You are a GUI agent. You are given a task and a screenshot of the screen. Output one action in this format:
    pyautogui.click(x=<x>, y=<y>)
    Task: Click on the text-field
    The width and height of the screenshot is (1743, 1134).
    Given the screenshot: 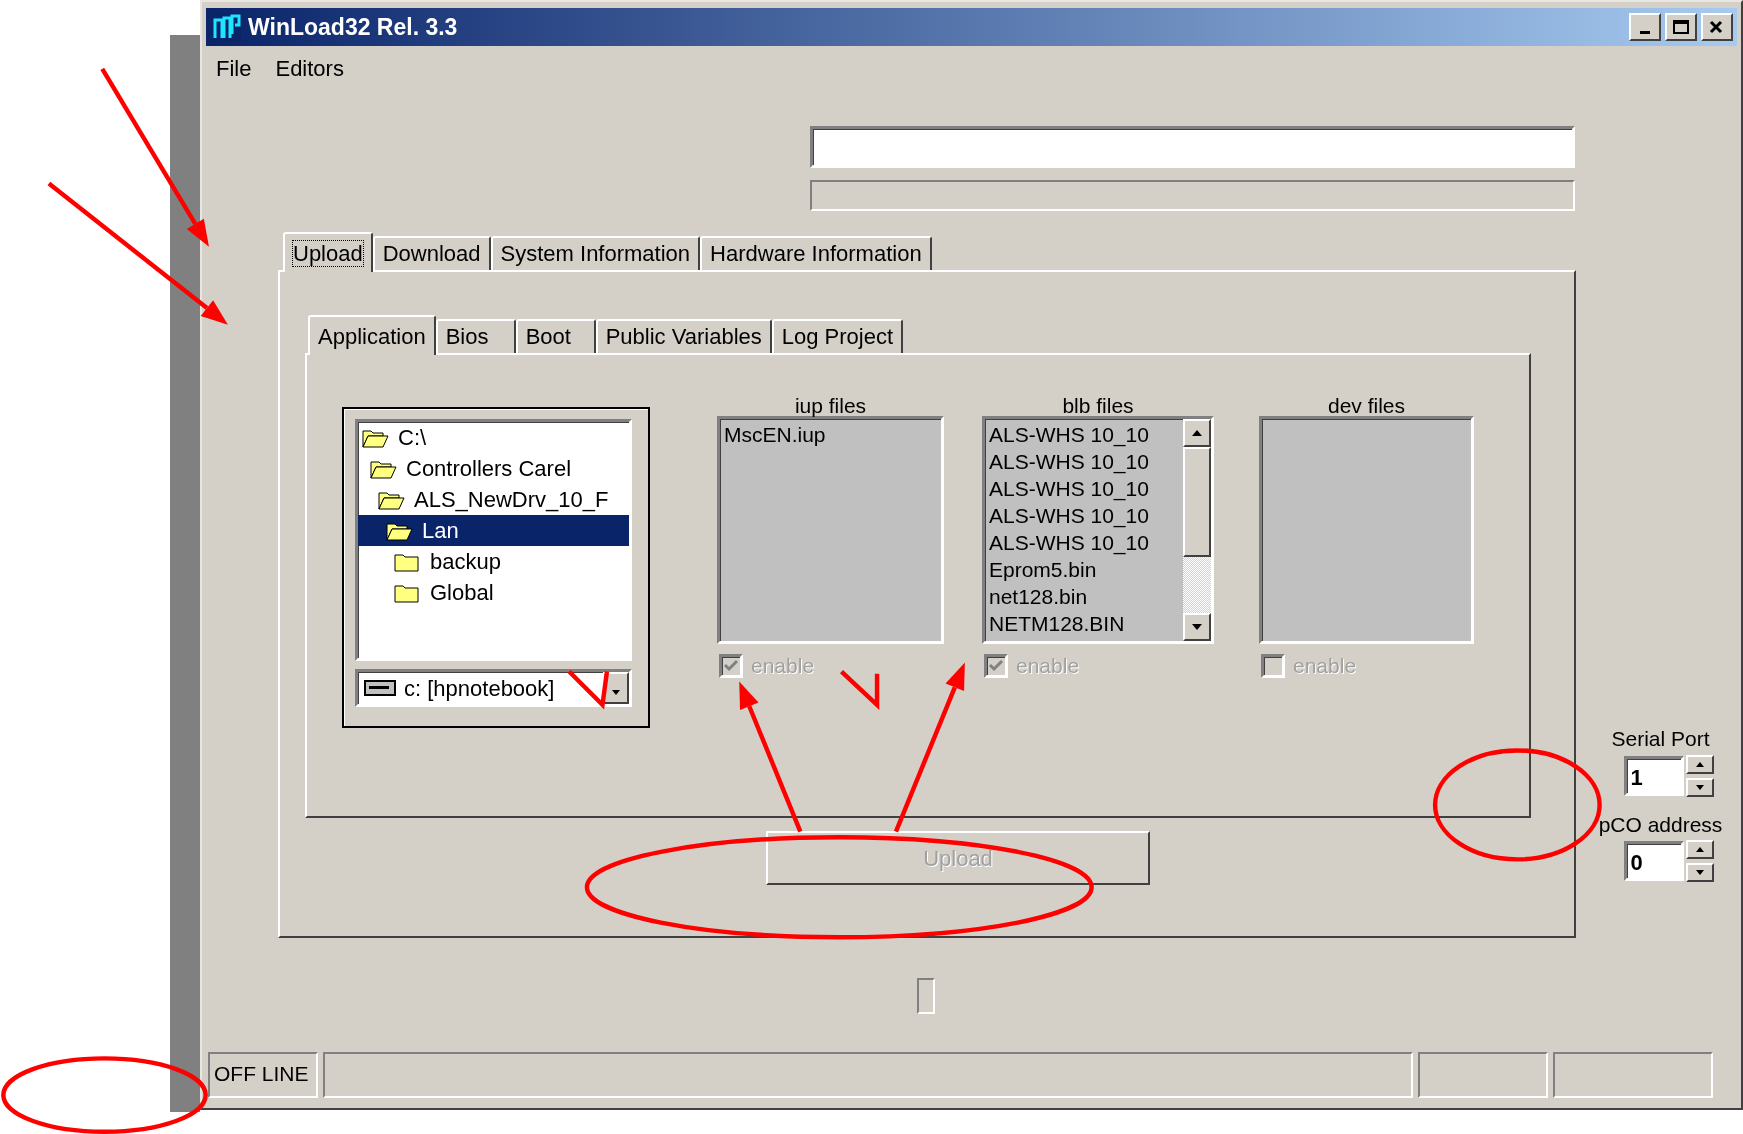 What is the action you would take?
    pyautogui.click(x=1192, y=147)
    